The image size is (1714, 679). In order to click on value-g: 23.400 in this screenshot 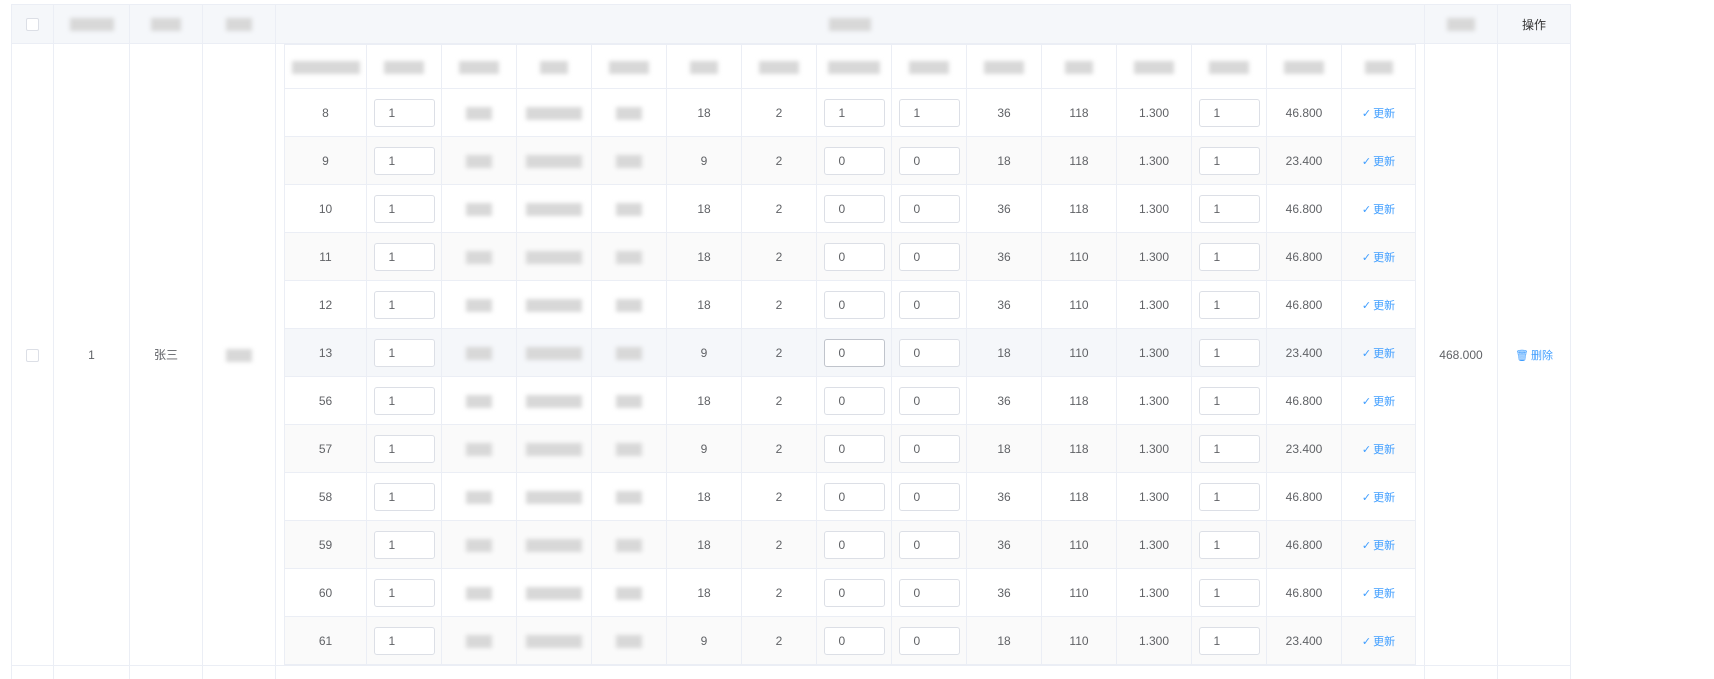, I will do `click(1304, 448)`.